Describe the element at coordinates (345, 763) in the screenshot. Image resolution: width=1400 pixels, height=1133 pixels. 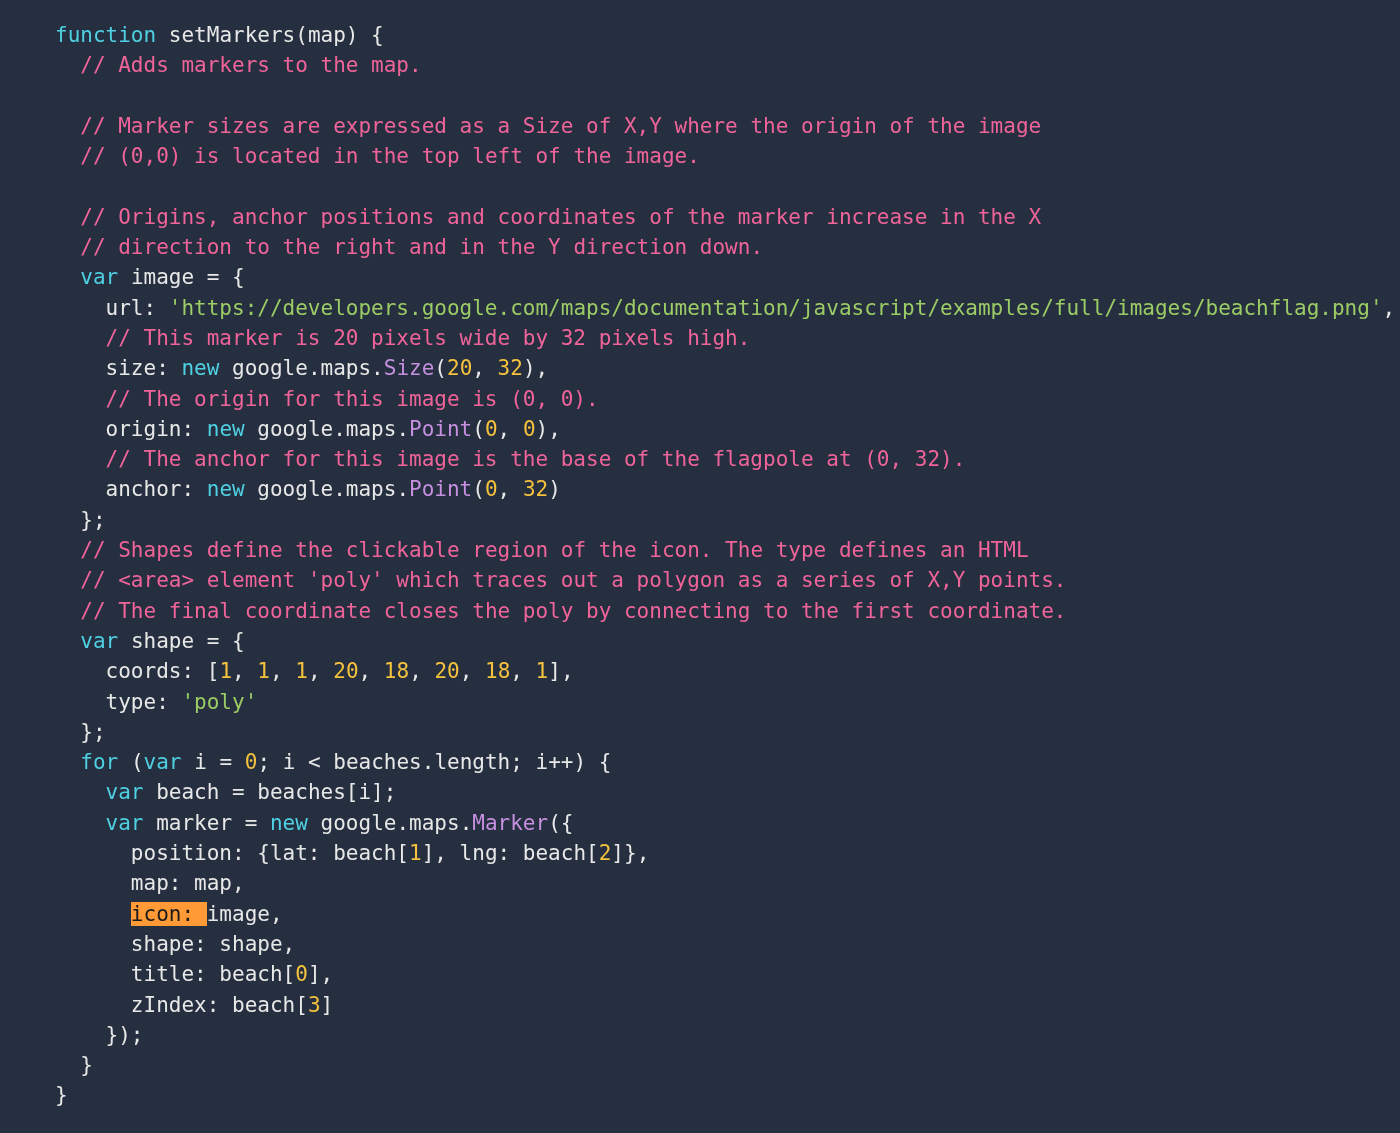
I see `code-line: for (var i = 0; i < beaches.length; i++) {` at that location.